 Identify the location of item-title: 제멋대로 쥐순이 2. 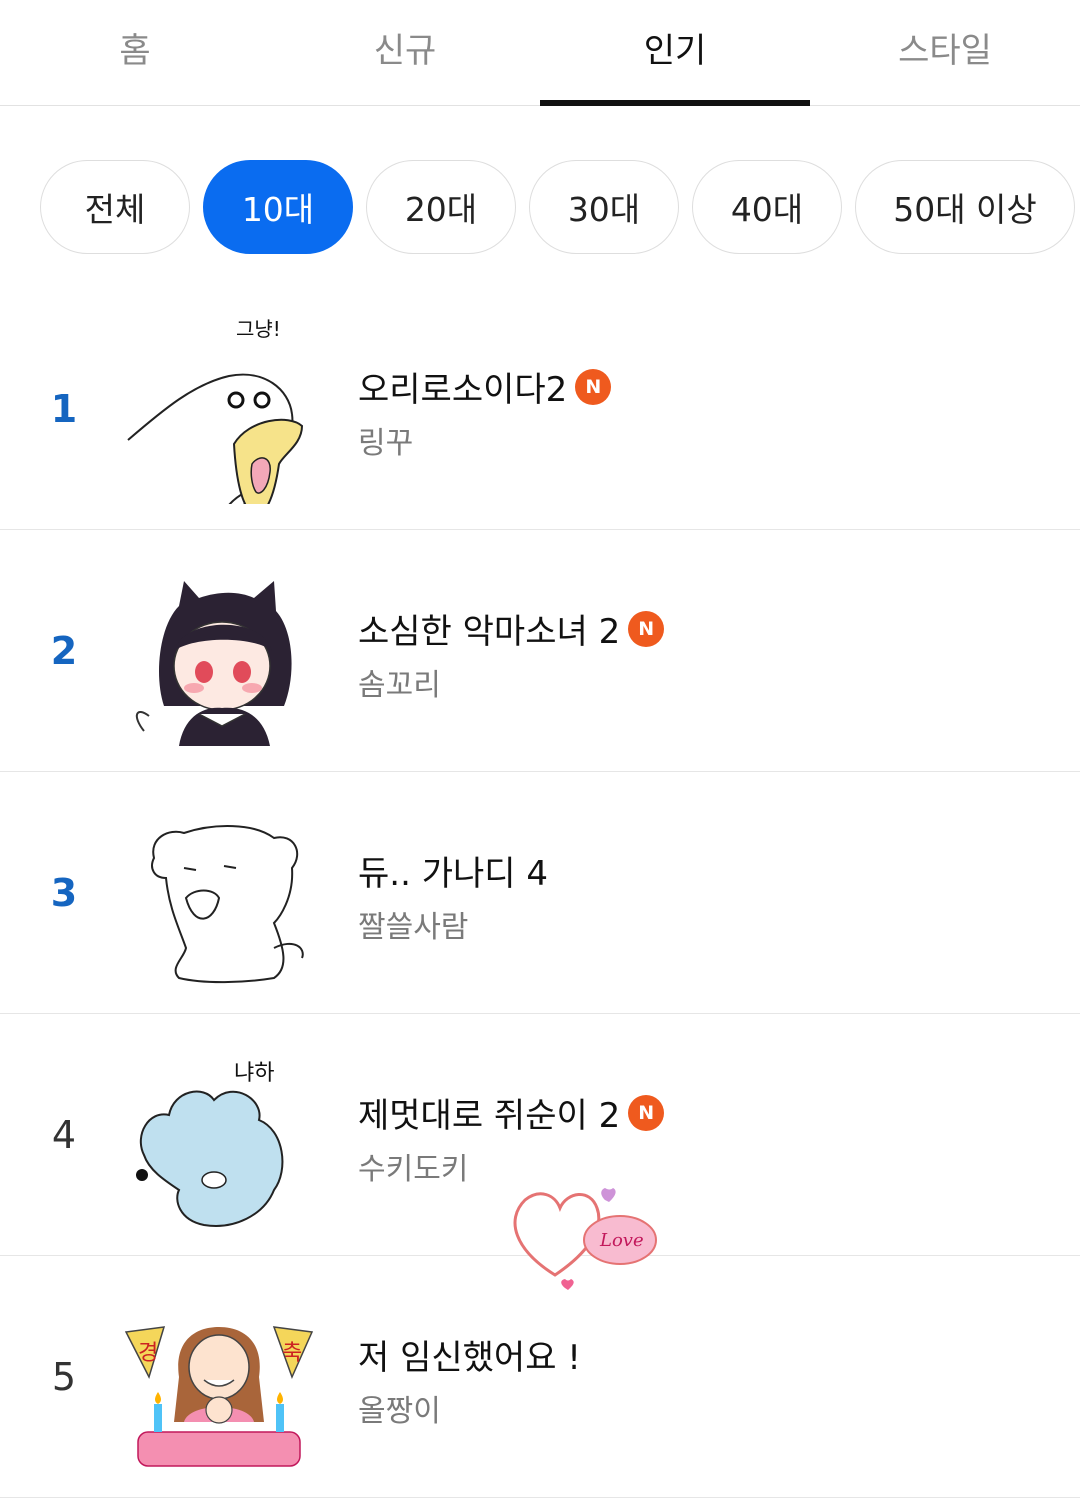
(489, 1116).